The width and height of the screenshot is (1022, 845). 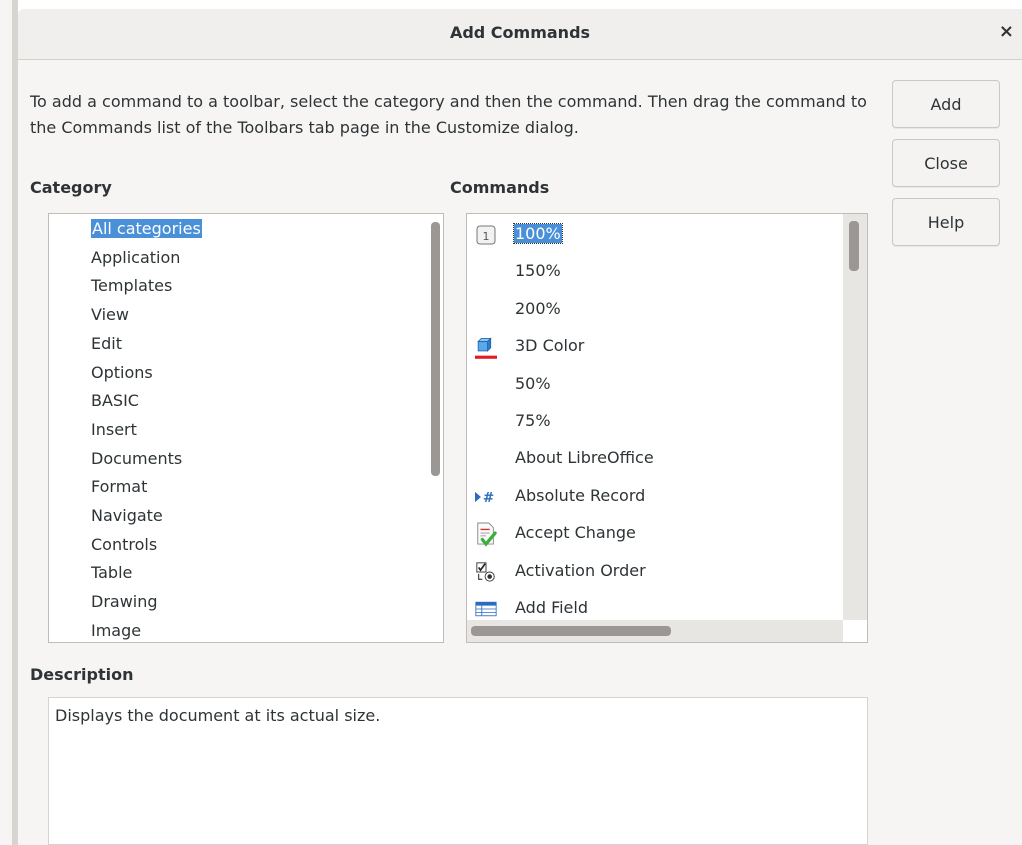 I want to click on command-item: 50%, so click(x=657, y=384).